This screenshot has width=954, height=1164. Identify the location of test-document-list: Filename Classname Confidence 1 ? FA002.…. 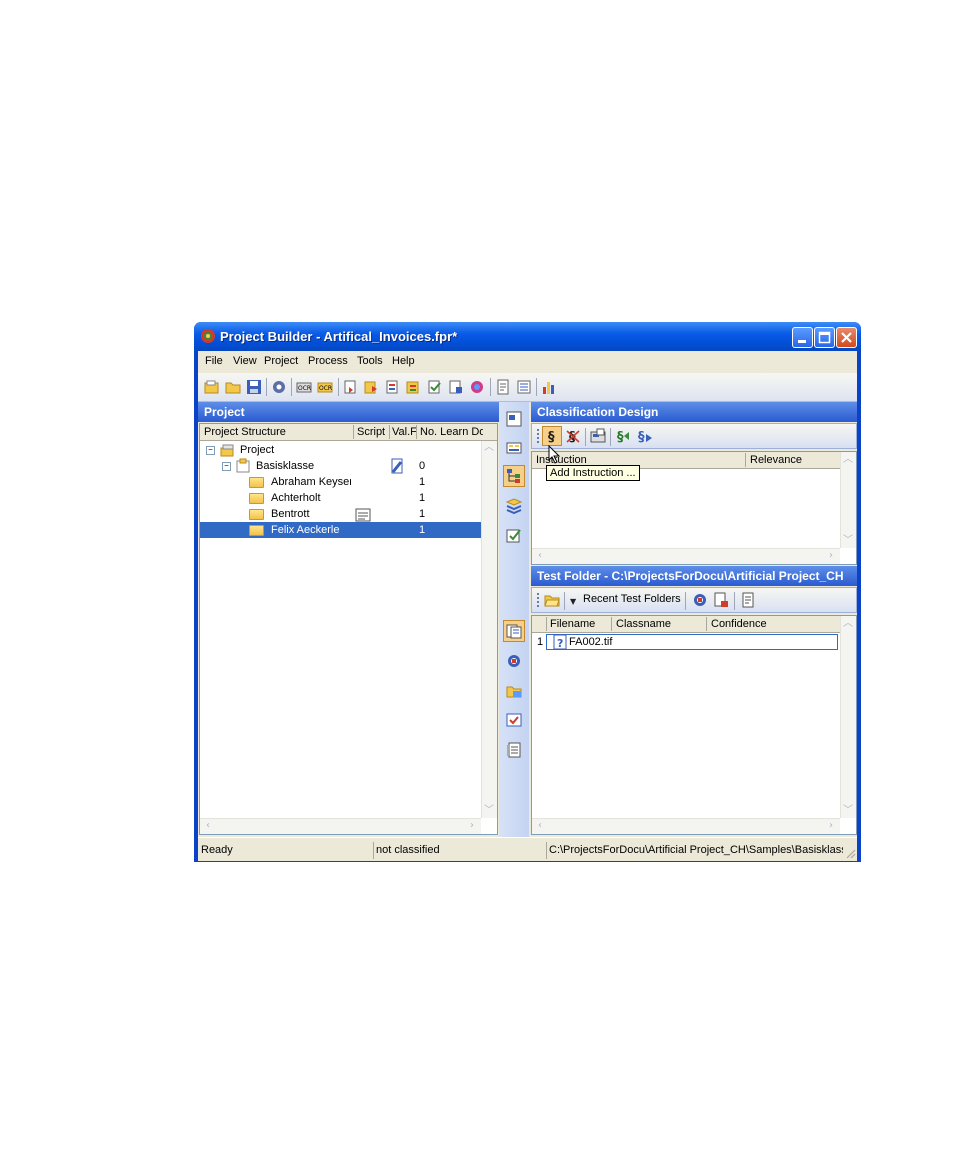
(694, 725).